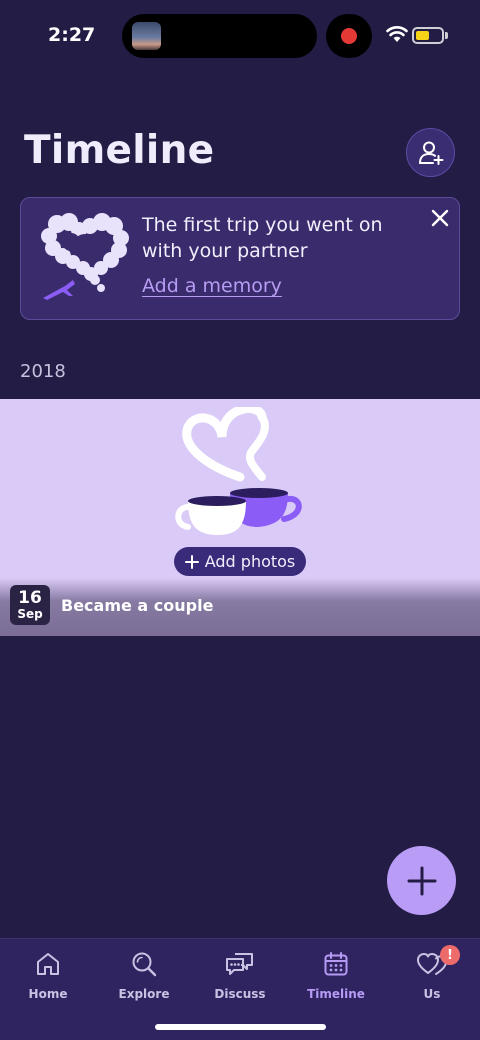 This screenshot has height=1040, width=480. What do you see at coordinates (144, 964) in the screenshot?
I see `search-icon` at bounding box center [144, 964].